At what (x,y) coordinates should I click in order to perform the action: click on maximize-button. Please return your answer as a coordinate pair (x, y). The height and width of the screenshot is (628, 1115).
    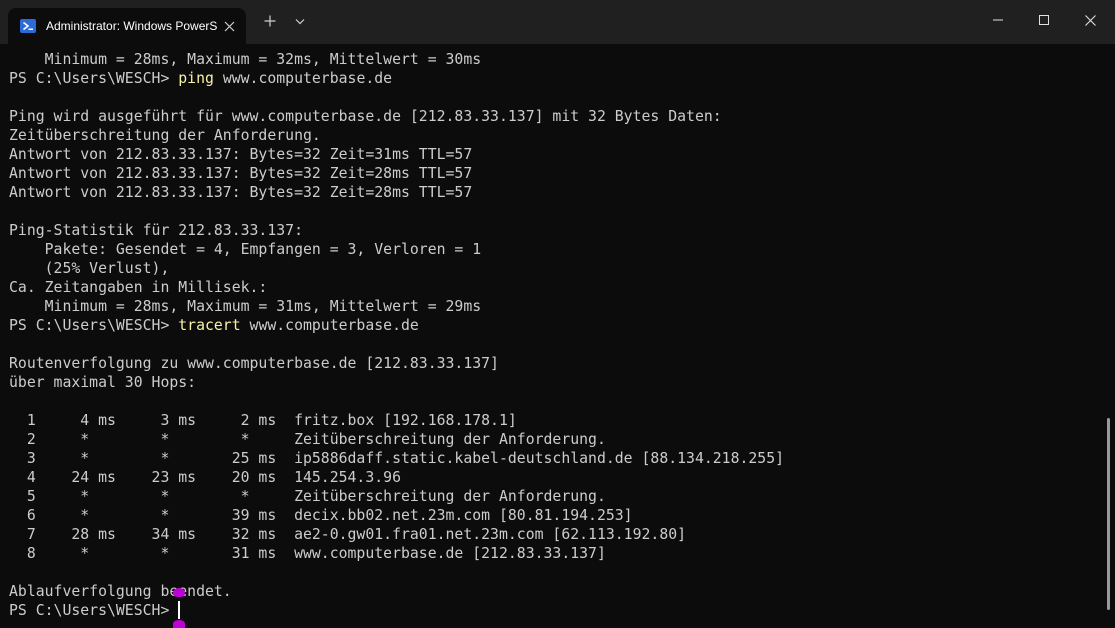
    Looking at the image, I should click on (1044, 20).